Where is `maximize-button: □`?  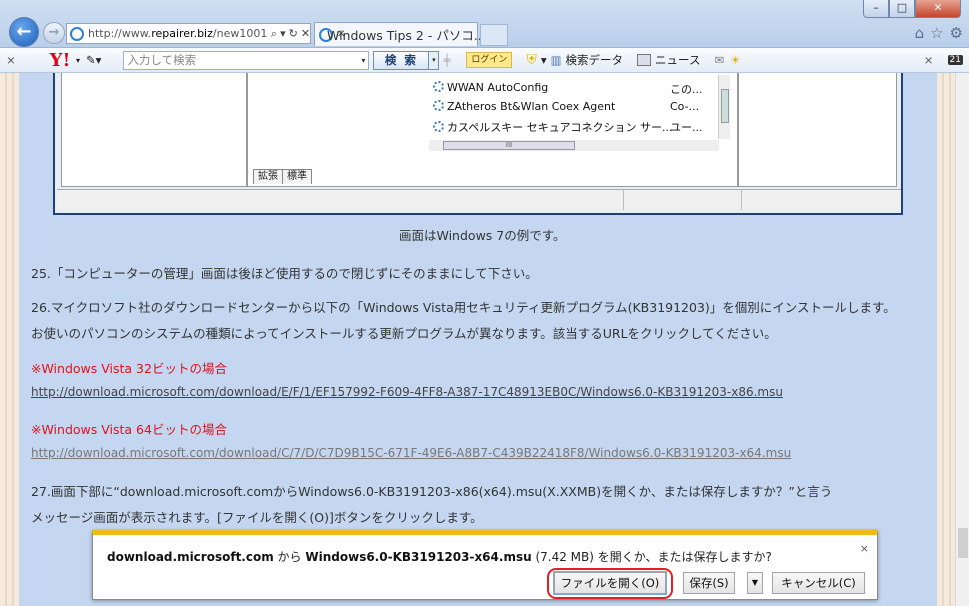
maximize-button: □ is located at coordinates (902, 9).